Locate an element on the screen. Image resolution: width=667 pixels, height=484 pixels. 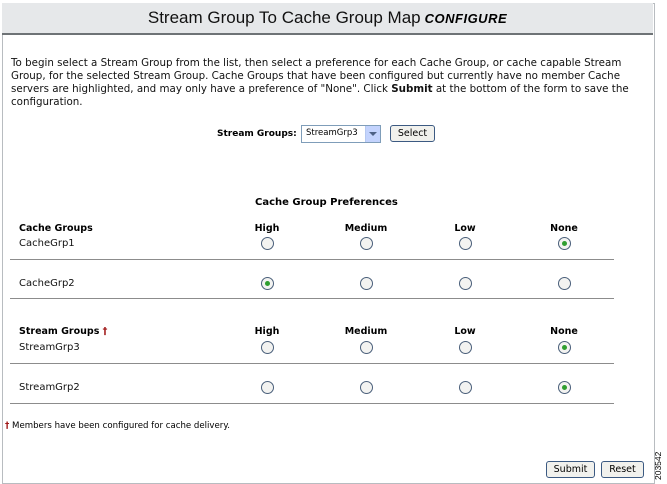
stream-groups-label: Stream Groups: is located at coordinates (257, 134).